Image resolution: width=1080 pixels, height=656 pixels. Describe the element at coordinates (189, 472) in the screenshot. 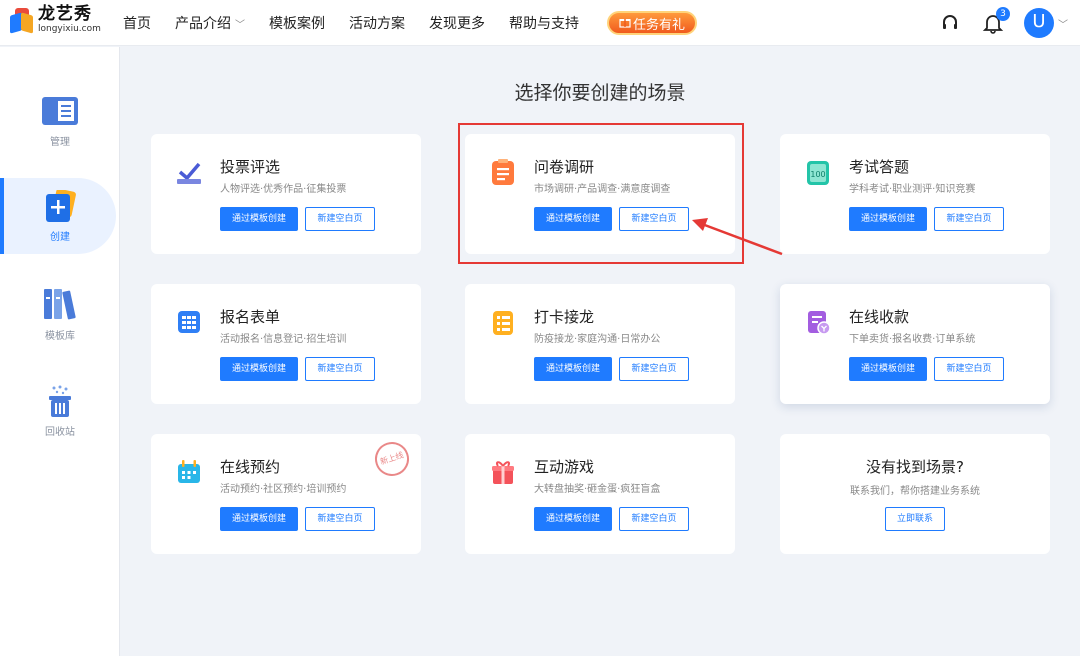

I see `booking-icon` at that location.